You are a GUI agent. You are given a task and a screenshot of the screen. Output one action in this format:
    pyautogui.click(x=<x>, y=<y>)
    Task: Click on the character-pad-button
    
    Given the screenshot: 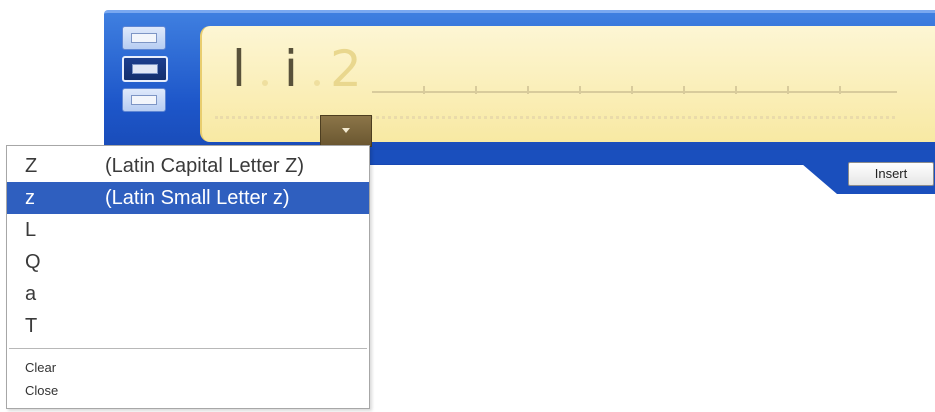 What is the action you would take?
    pyautogui.click(x=145, y=69)
    